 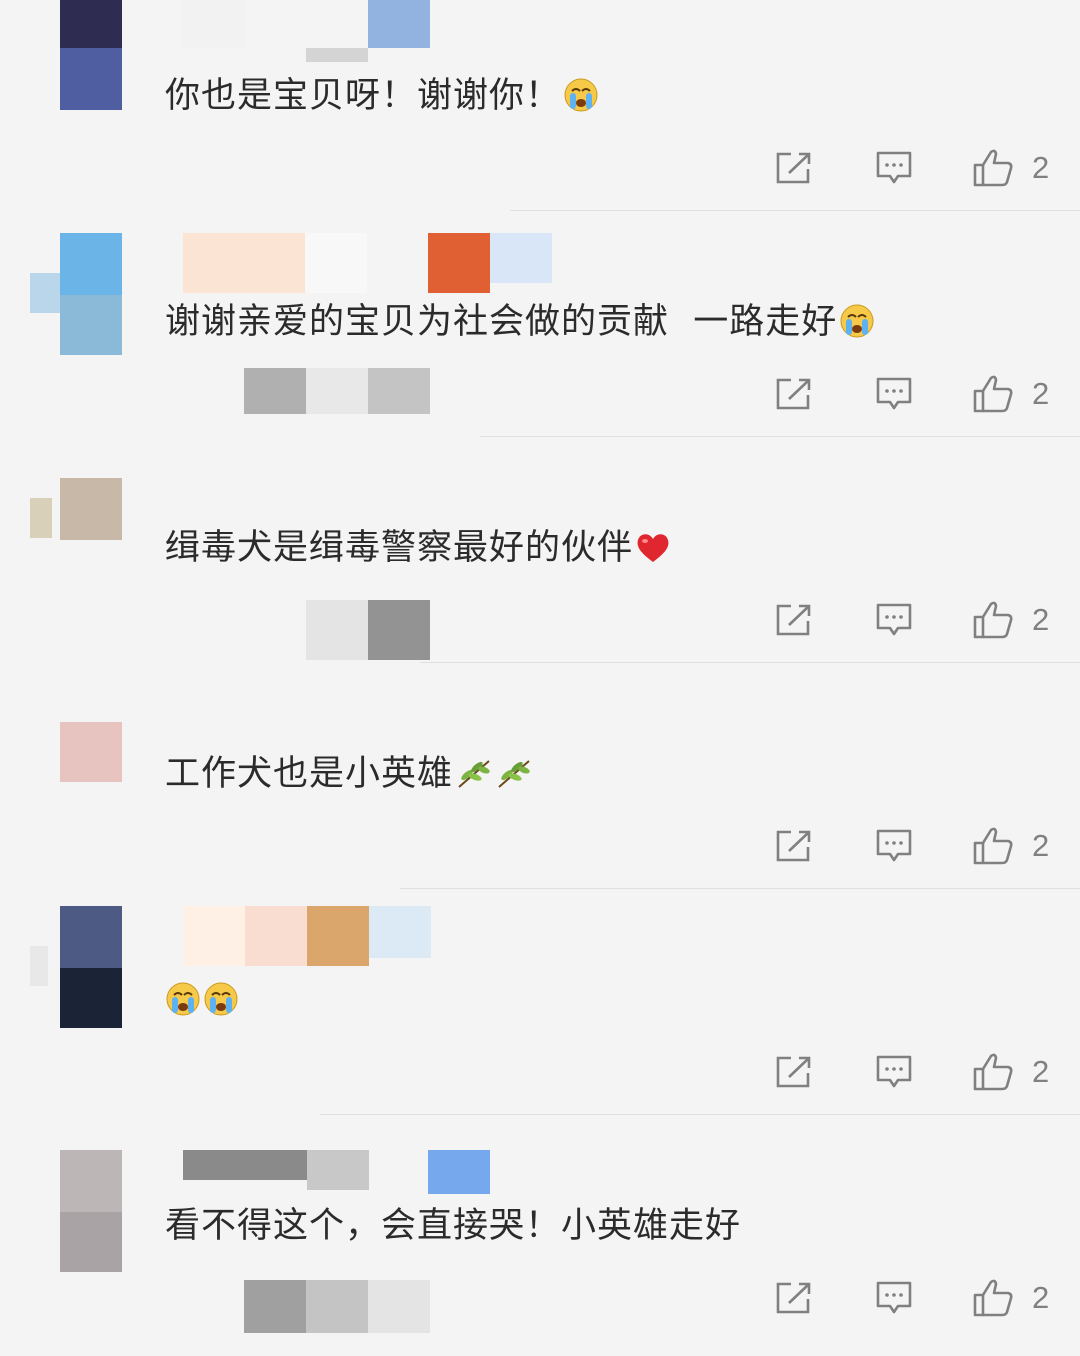 I want to click on comment-body: 谢谢亲爱的宝贝为社会做的贡献 一路走好, so click(x=501, y=322).